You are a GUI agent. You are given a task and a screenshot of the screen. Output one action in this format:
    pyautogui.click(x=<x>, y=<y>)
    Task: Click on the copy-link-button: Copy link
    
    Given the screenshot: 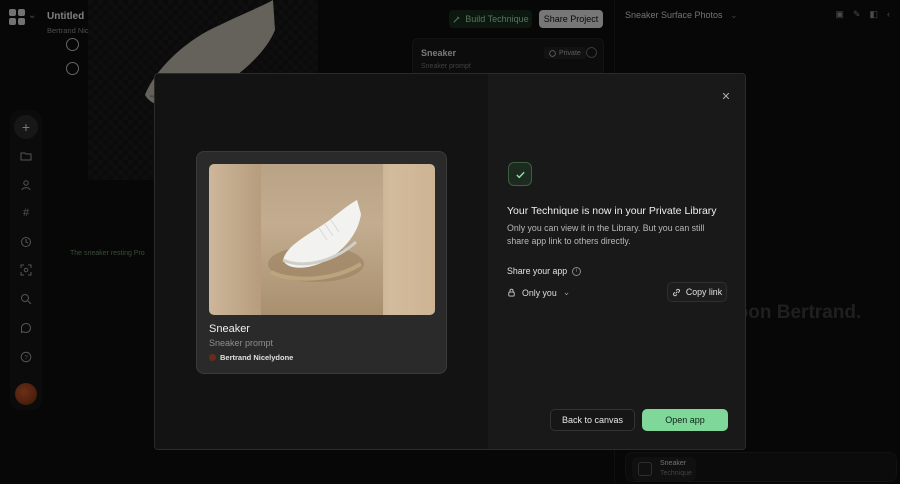 What is the action you would take?
    pyautogui.click(x=697, y=292)
    